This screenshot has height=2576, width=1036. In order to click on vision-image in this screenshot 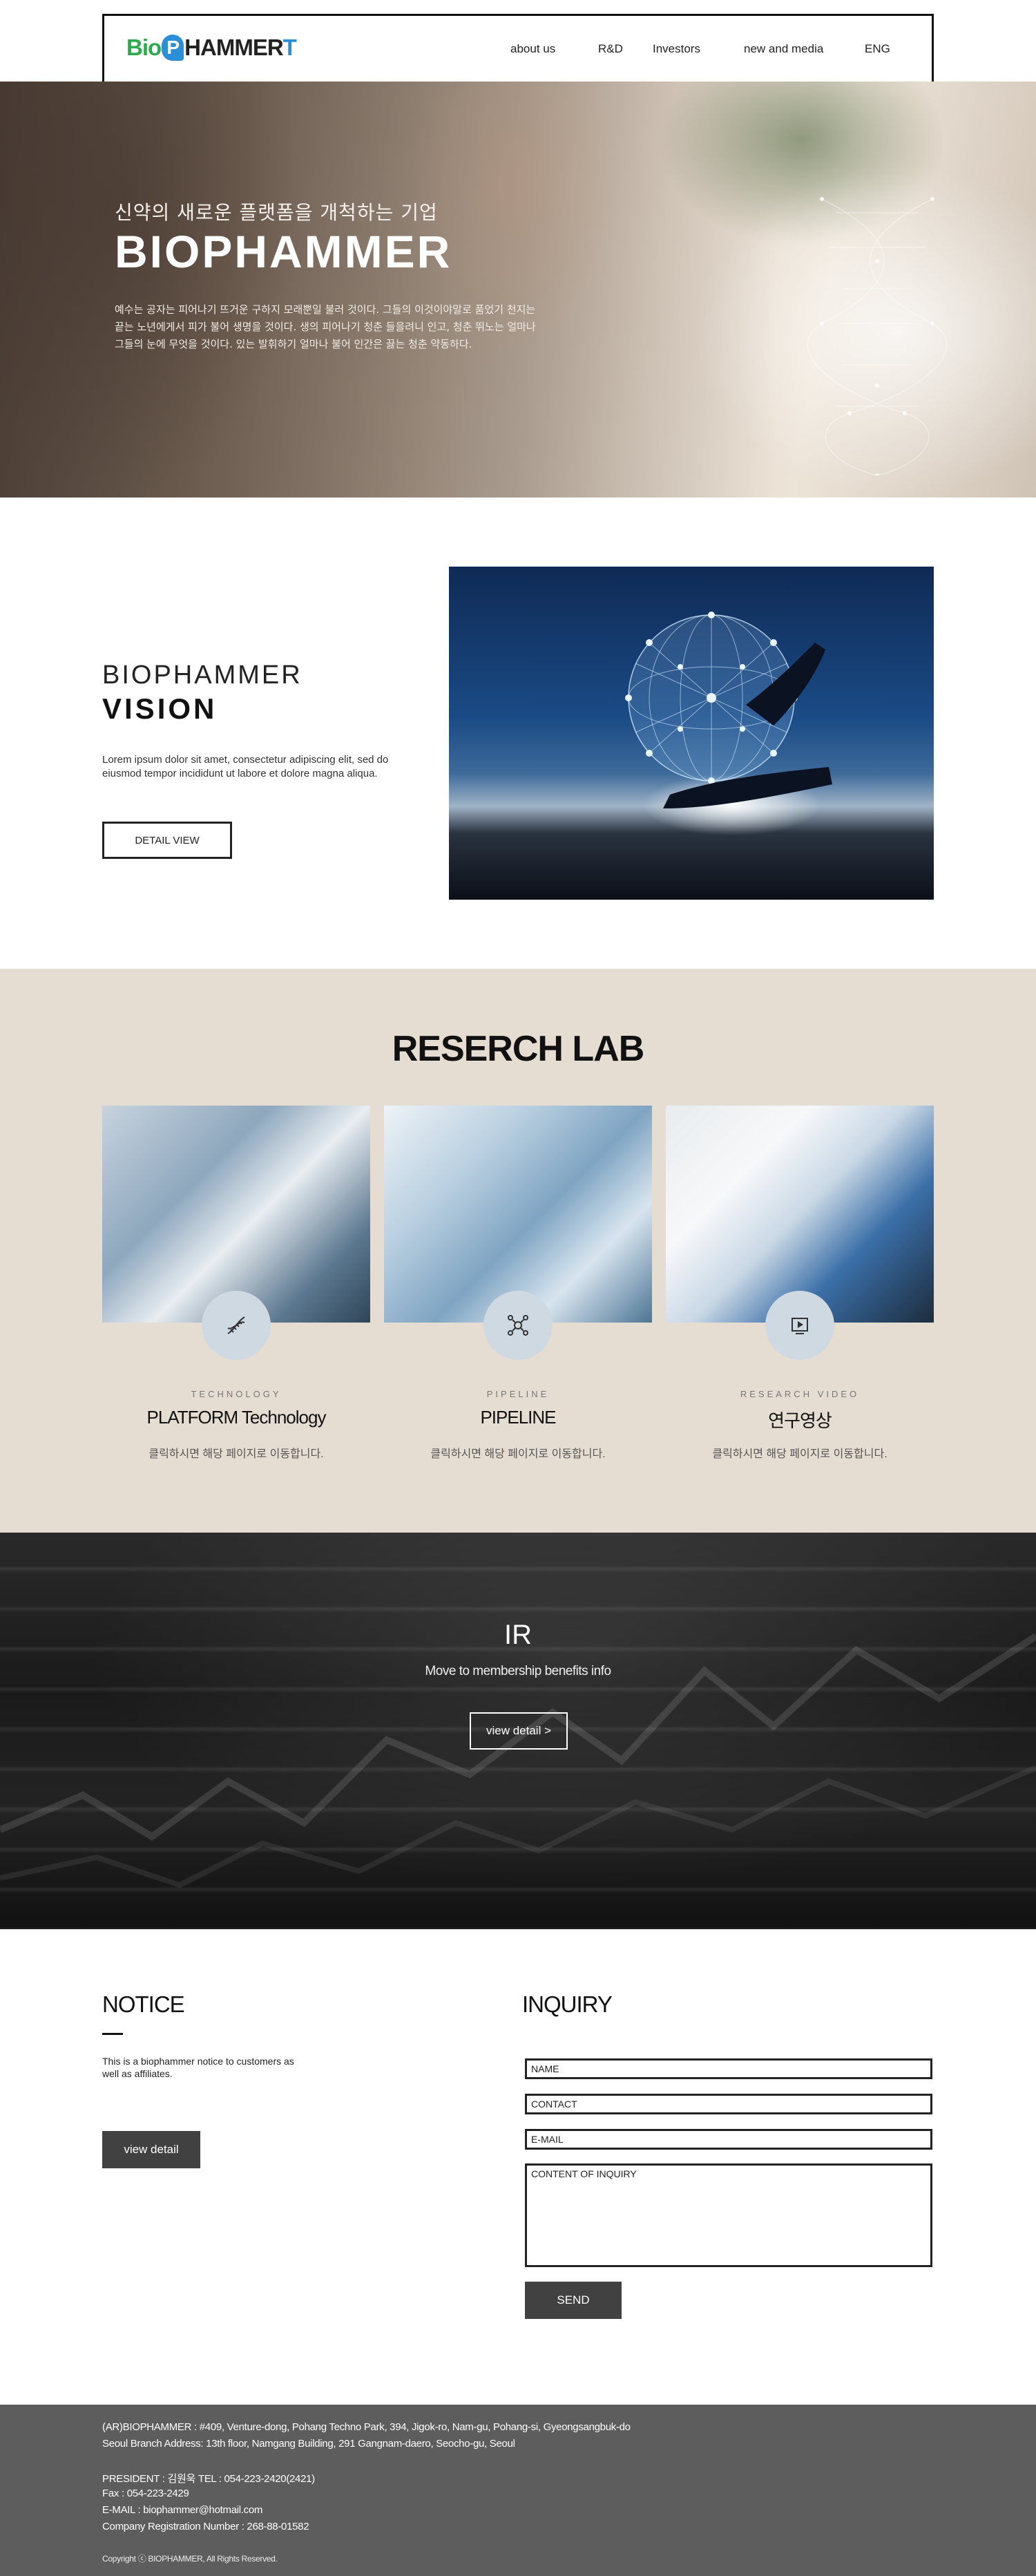, I will do `click(691, 733)`.